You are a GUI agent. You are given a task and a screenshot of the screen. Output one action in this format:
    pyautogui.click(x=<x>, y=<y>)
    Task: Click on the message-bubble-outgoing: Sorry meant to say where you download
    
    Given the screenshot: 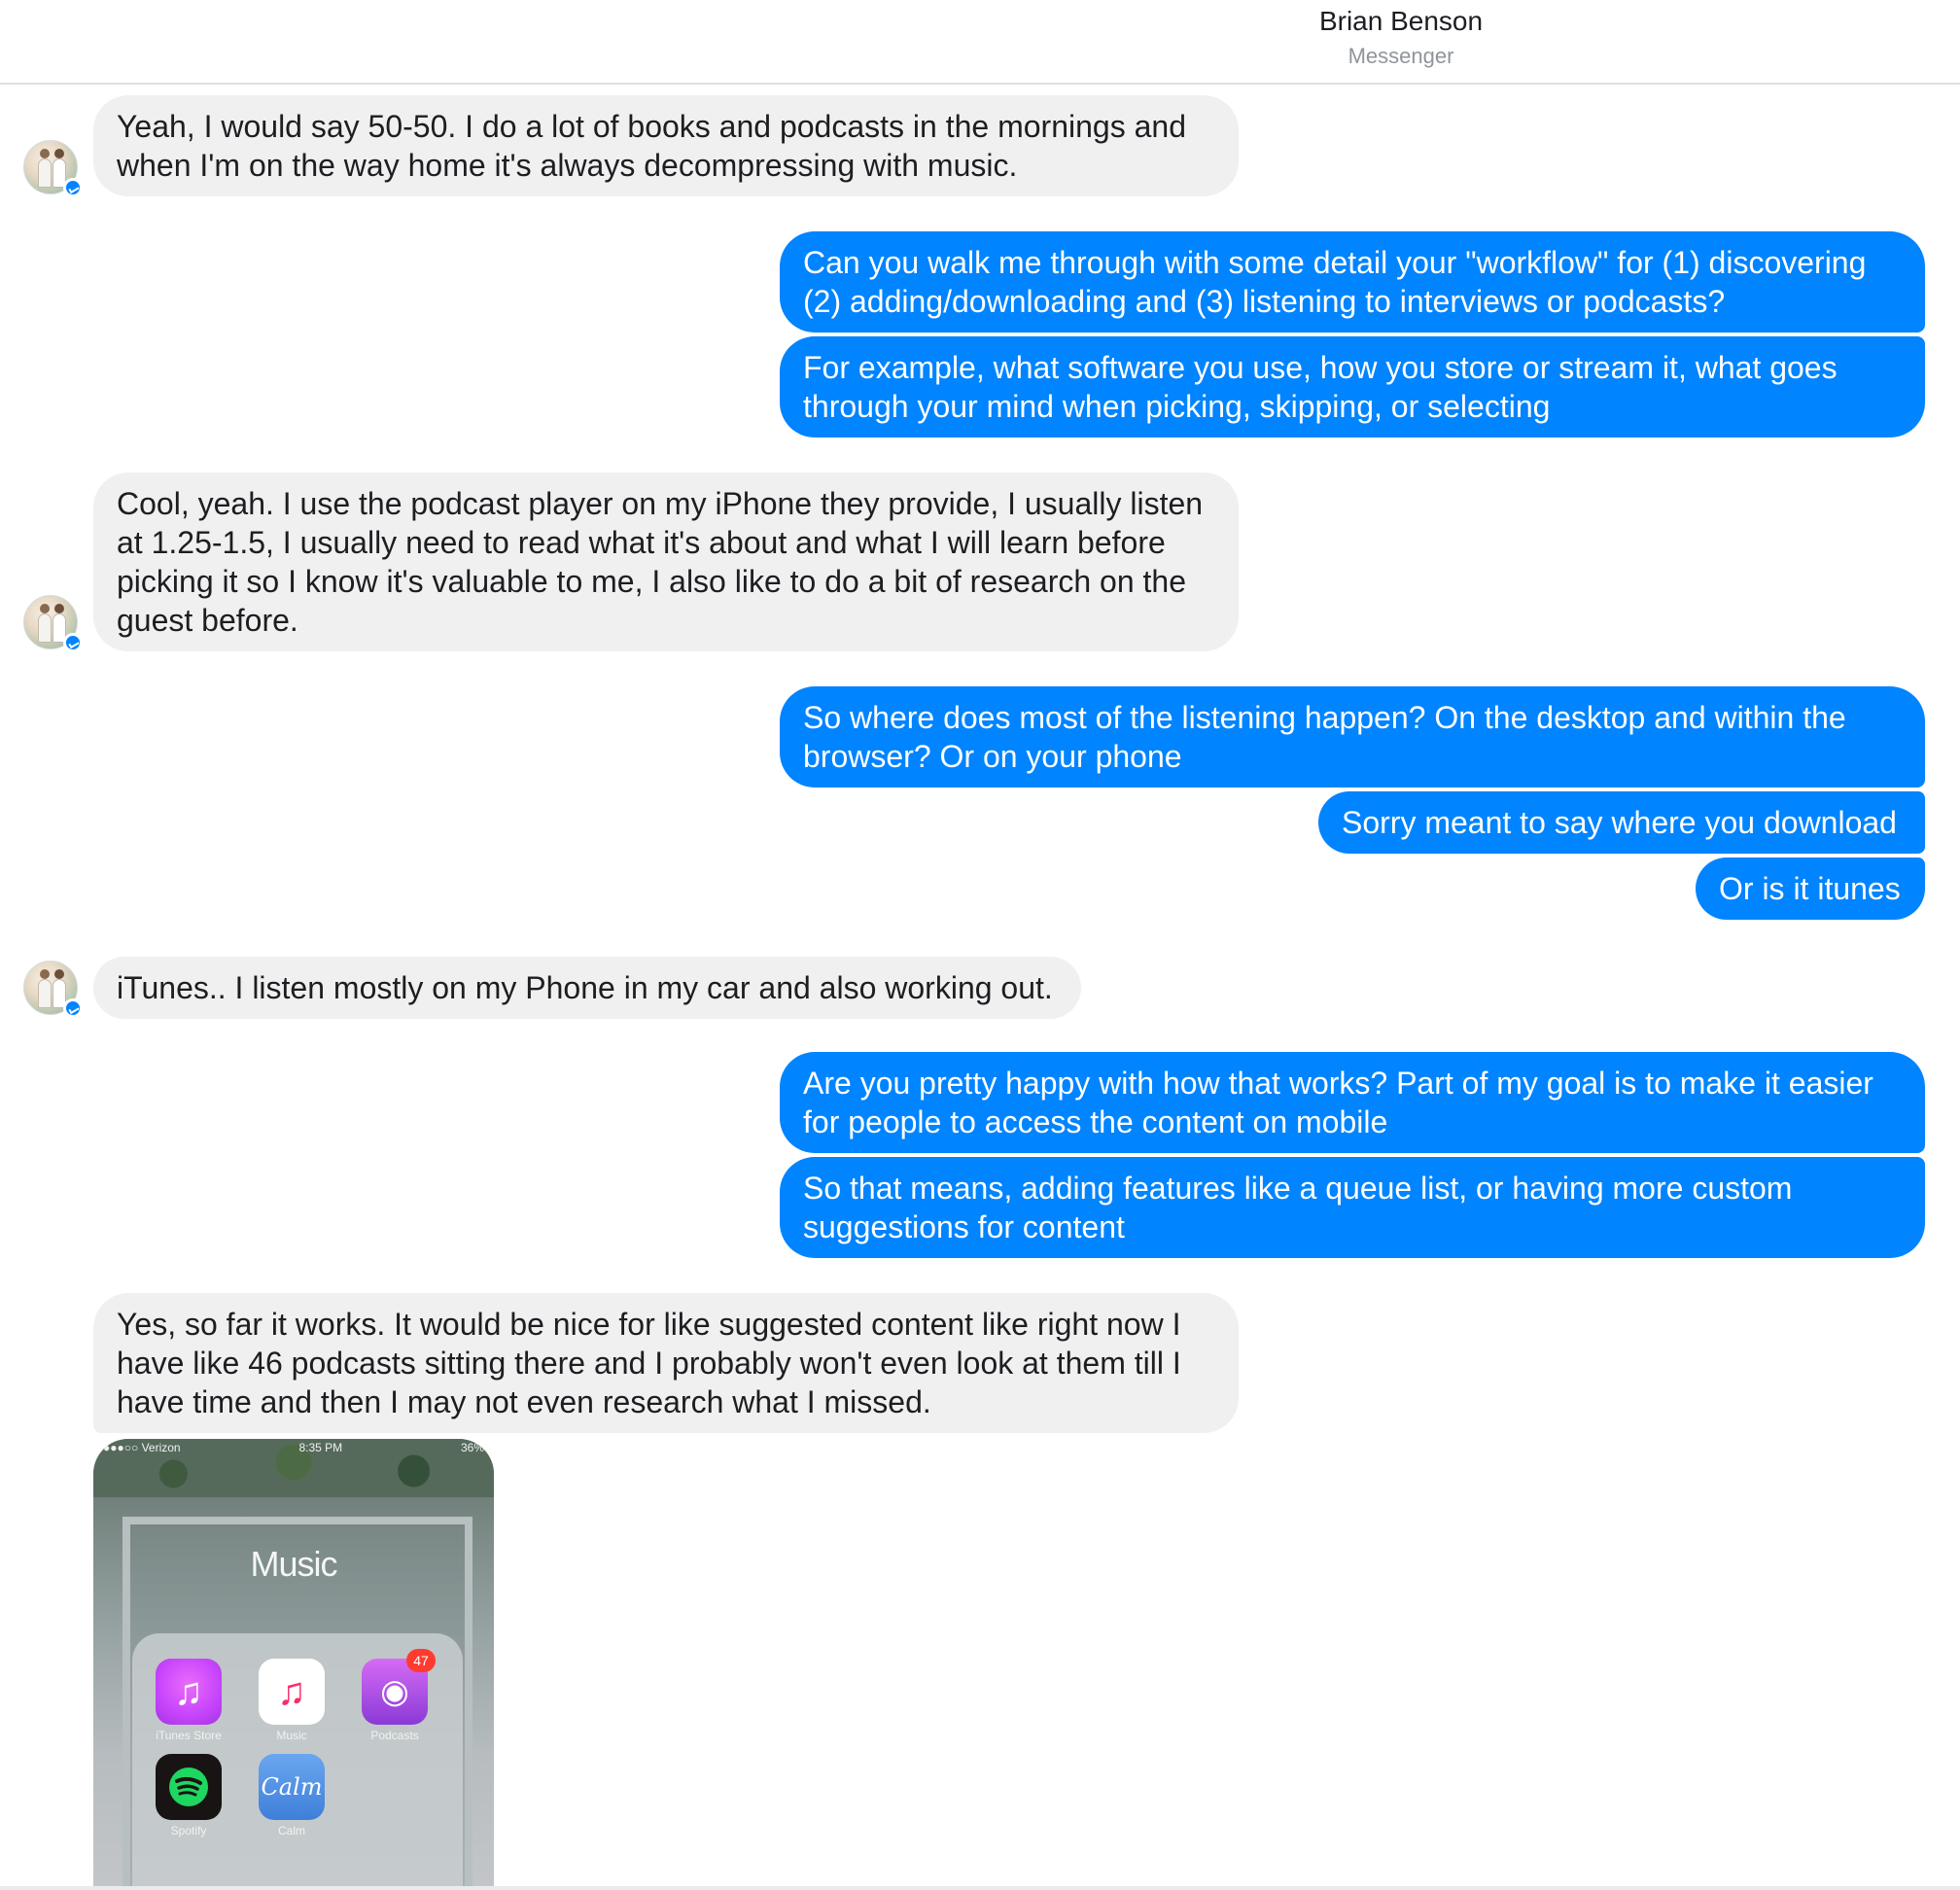 What is the action you would take?
    pyautogui.click(x=1621, y=822)
    